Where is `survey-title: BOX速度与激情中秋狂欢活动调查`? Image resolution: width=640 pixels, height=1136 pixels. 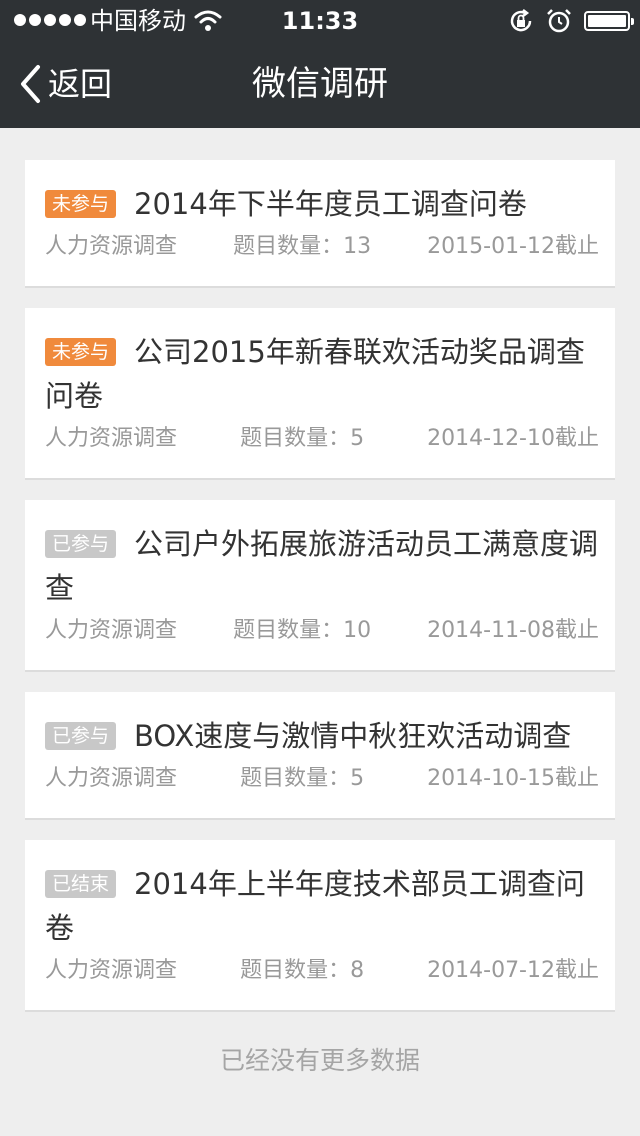 survey-title: BOX速度与激情中秋狂欢活动调查 is located at coordinates (353, 736).